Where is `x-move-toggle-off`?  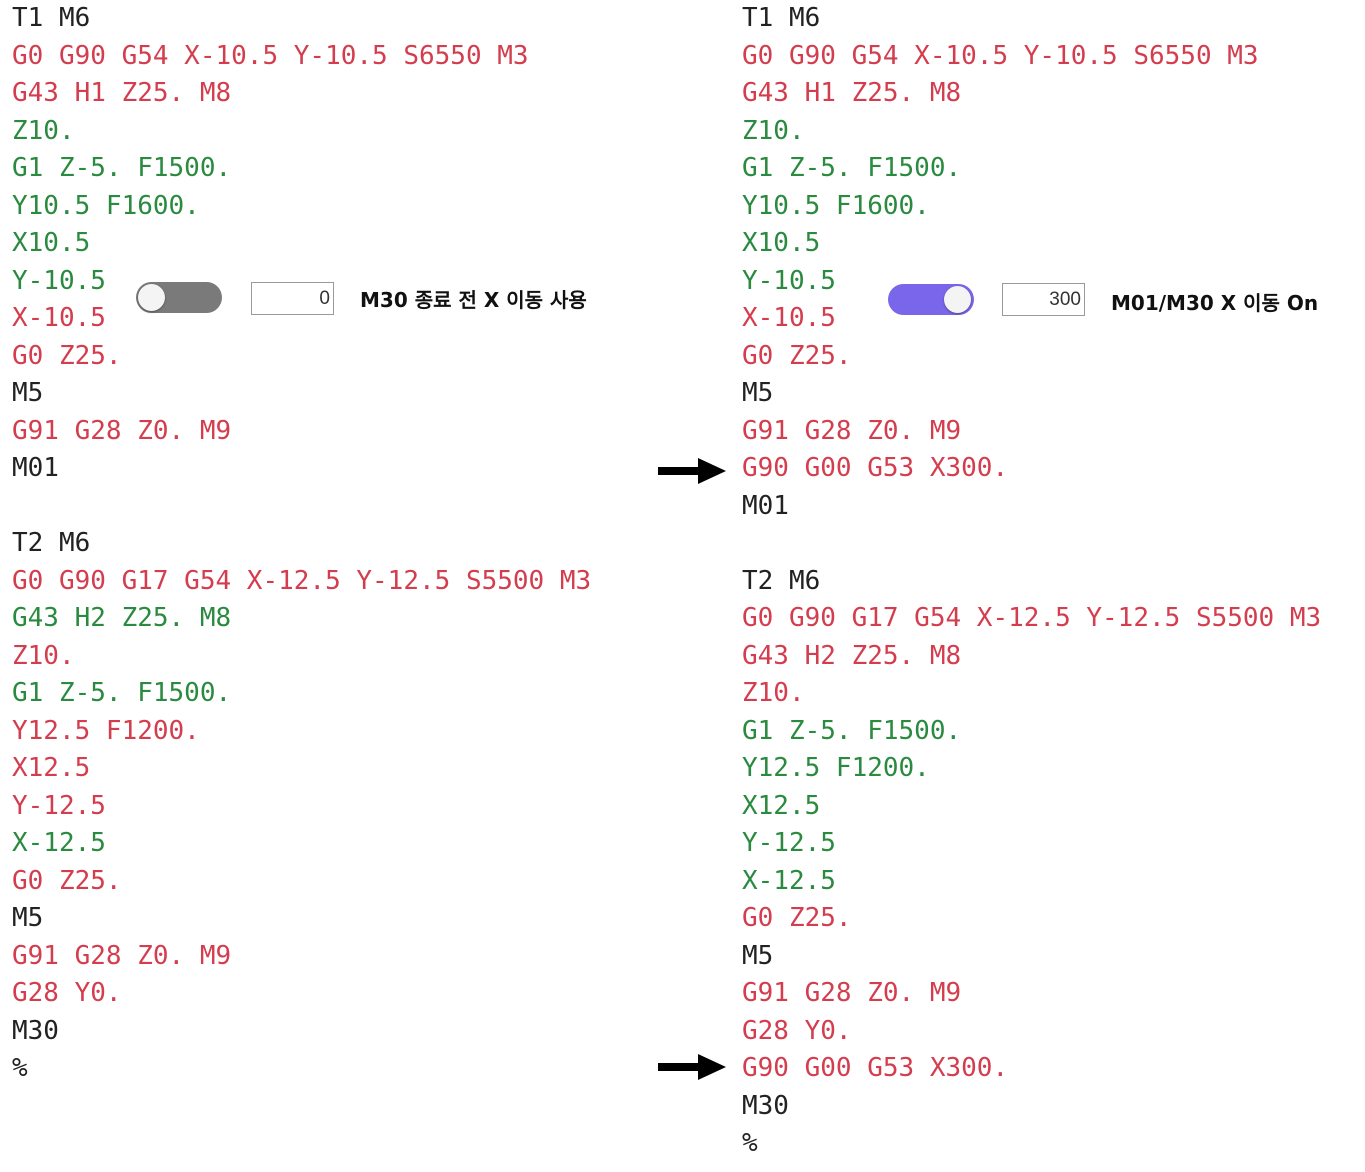 x-move-toggle-off is located at coordinates (179, 297).